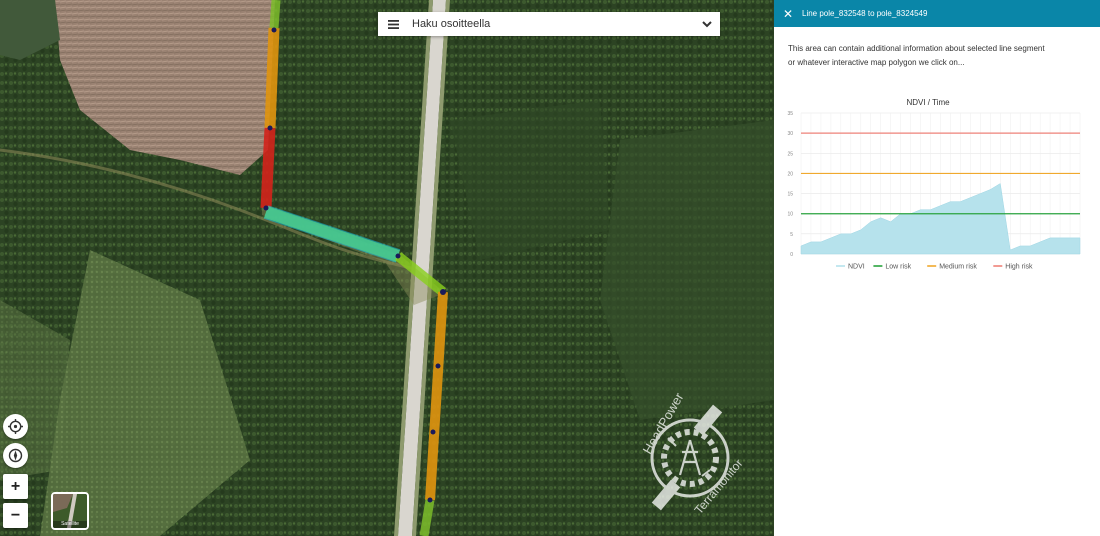 This screenshot has height=536, width=1100. Describe the element at coordinates (788, 13) in the screenshot. I see `close-icon: ✕` at that location.